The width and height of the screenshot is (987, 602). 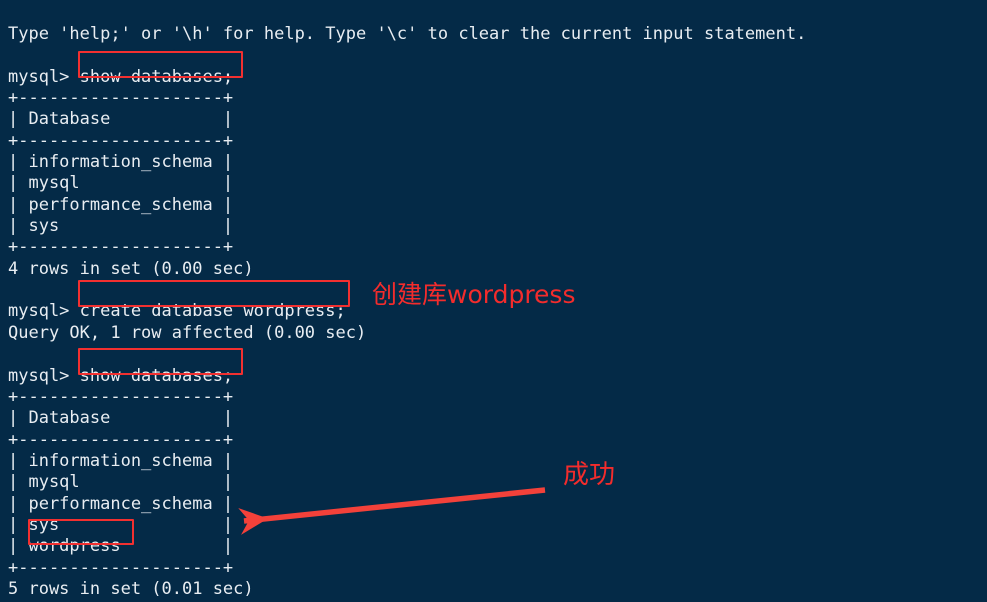 I want to click on terminal-line: 5 rows in set (0.01 sec), so click(x=131, y=588).